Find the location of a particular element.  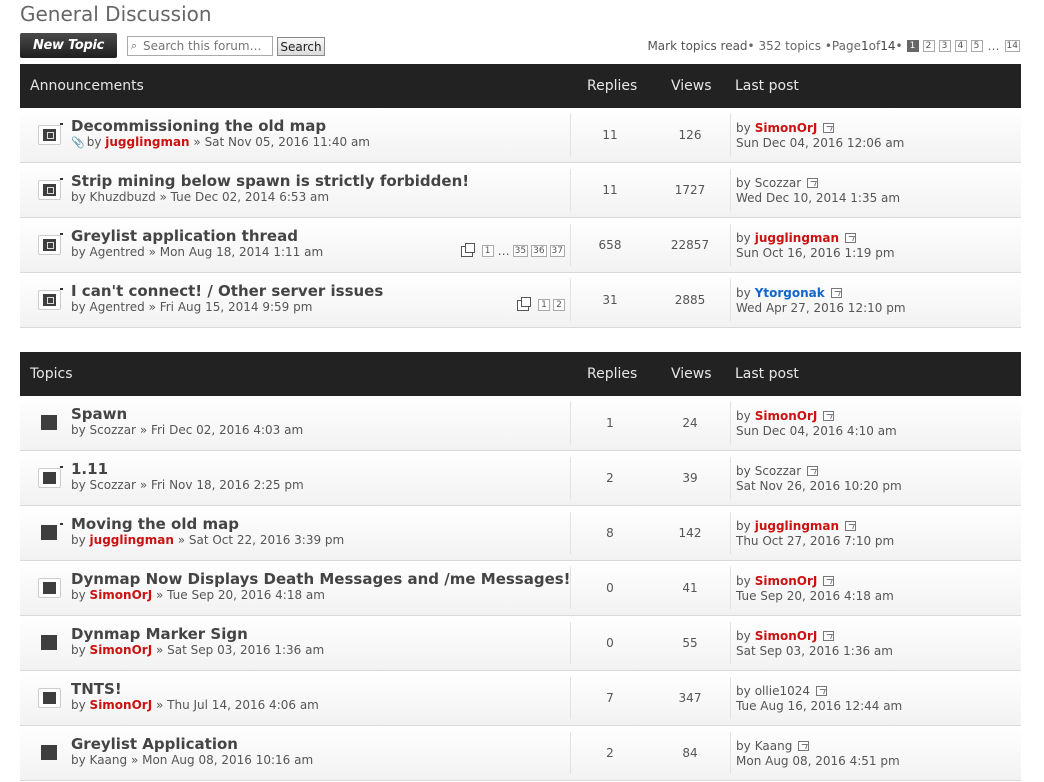

topic-page-link: 35 is located at coordinates (520, 251).